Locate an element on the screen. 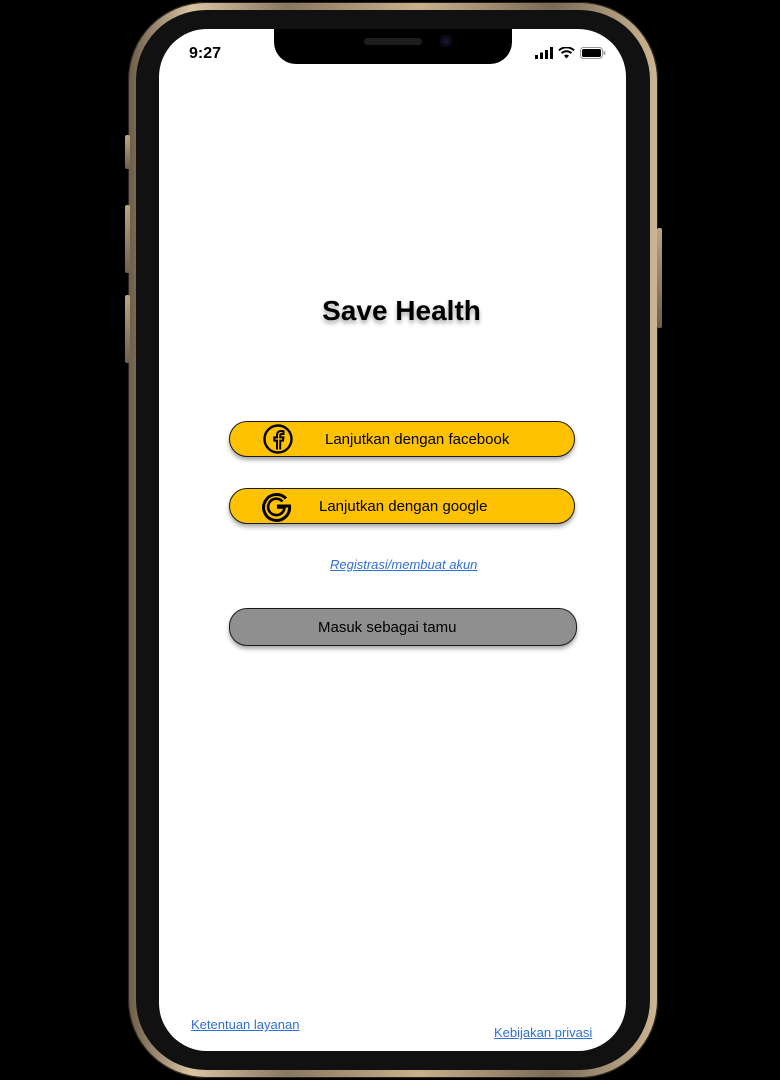  phone-volume-up-button is located at coordinates (127, 239).